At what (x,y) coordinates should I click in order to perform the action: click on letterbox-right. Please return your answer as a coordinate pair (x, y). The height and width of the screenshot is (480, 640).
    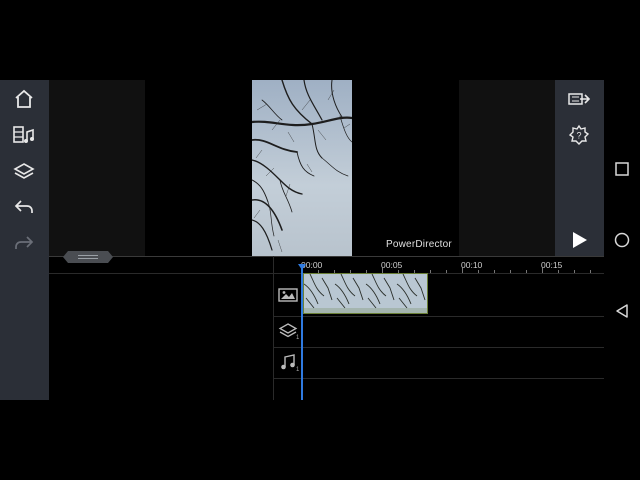
    Looking at the image, I should click on (405, 168).